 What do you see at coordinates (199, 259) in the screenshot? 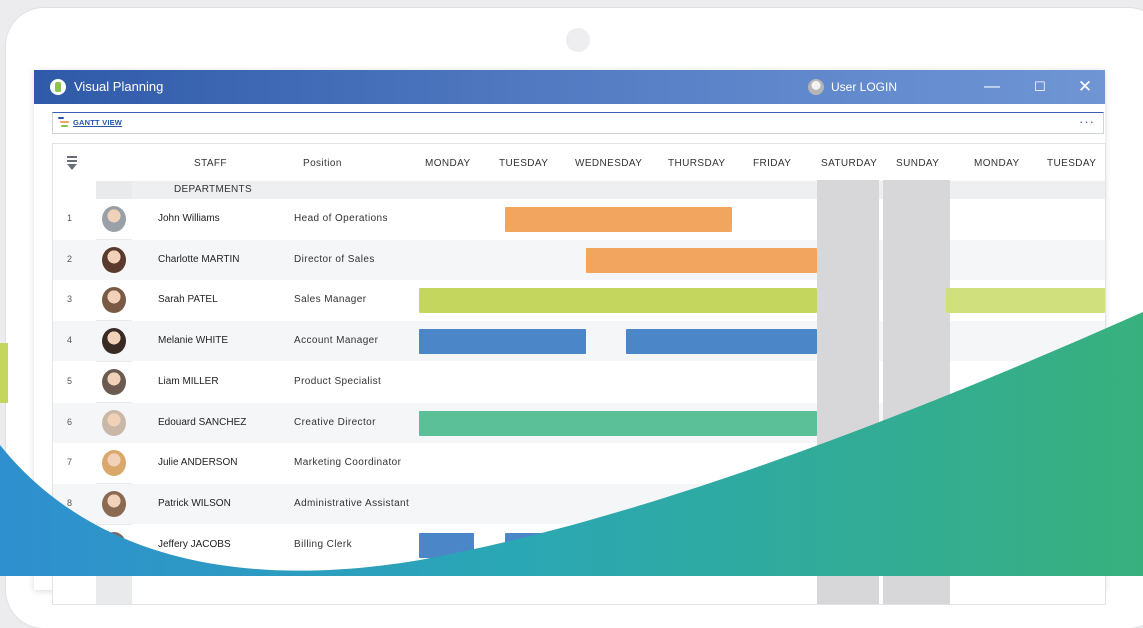
I see `staff-name: Charlotte MARTIN` at bounding box center [199, 259].